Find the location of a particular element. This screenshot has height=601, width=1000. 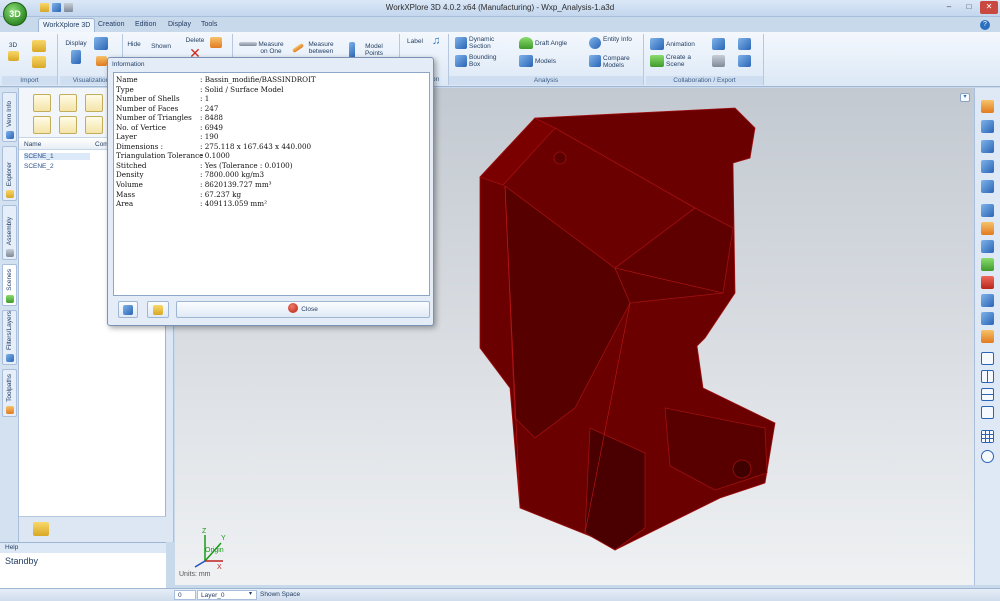

measure-between-button: Measure between is located at coordinates (321, 48).